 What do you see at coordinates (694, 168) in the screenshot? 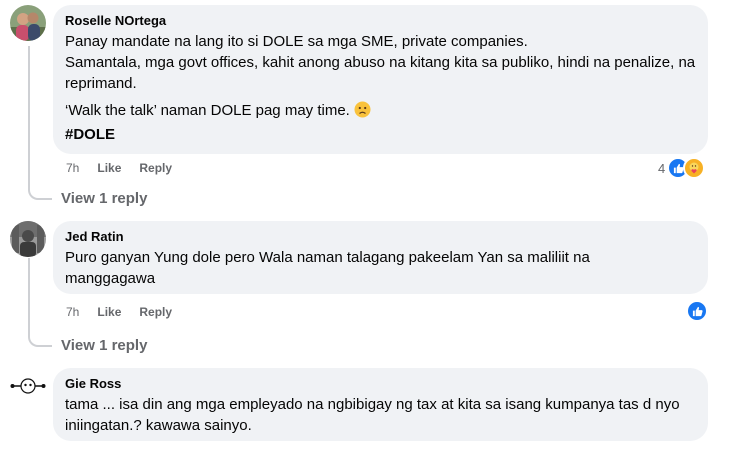
I see `care-icon` at bounding box center [694, 168].